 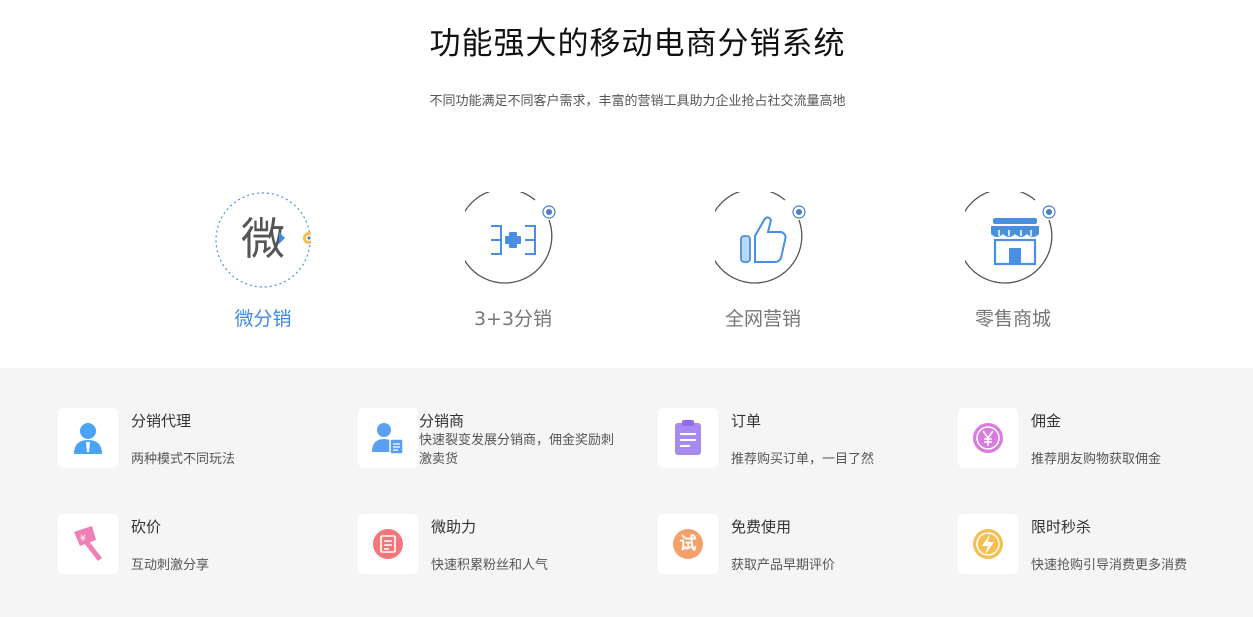 I want to click on feature-three-plus-three: 3+3分销, so click(x=513, y=263).